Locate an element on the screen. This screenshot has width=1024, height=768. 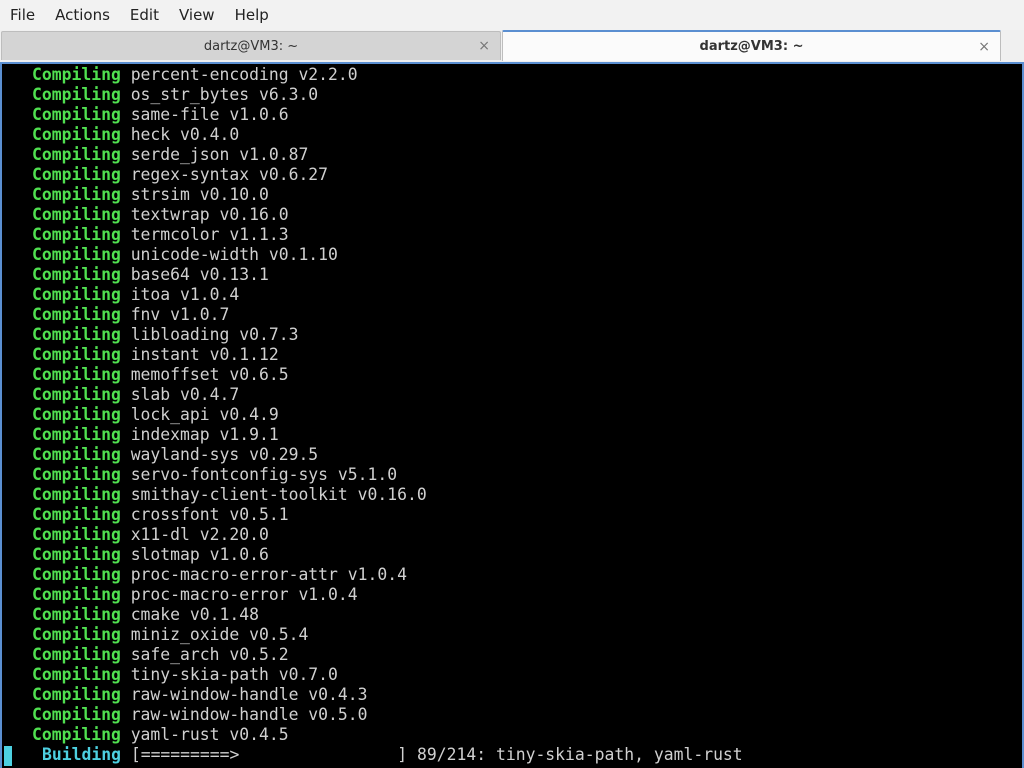
crate-name: base64 v0.13.1 is located at coordinates (199, 274).